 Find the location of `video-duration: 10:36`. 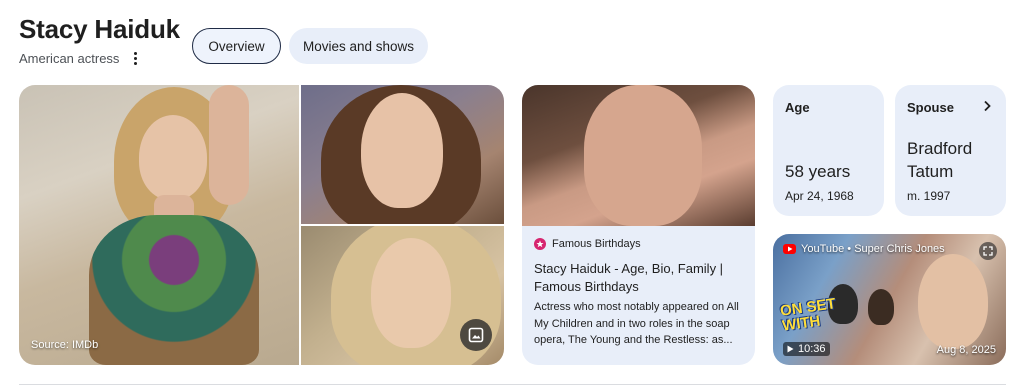

video-duration: 10:36 is located at coordinates (806, 349).